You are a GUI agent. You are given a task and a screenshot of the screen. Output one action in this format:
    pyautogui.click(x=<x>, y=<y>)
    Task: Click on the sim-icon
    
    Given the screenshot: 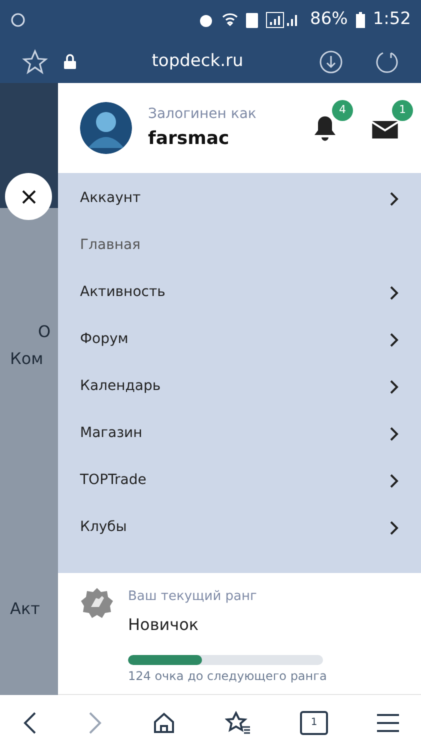 What is the action you would take?
    pyautogui.click(x=252, y=20)
    